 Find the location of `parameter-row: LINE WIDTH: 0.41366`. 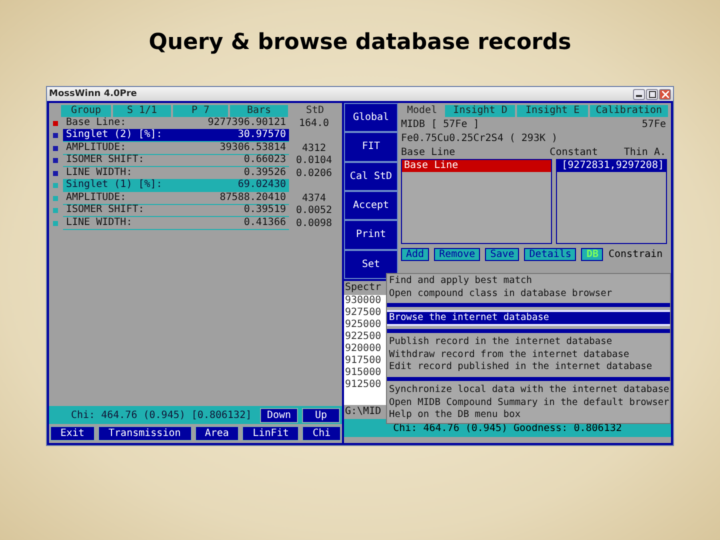

parameter-row: LINE WIDTH: 0.41366 is located at coordinates (176, 223).